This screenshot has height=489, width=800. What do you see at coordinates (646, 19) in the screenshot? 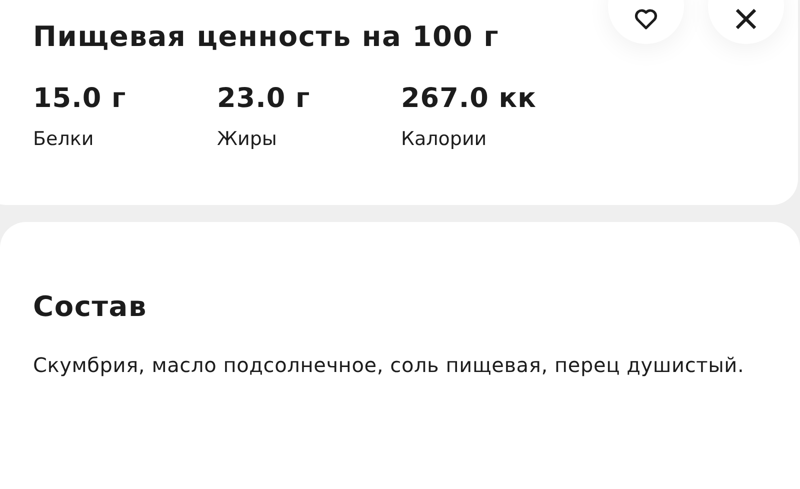
I see `heart-icon` at bounding box center [646, 19].